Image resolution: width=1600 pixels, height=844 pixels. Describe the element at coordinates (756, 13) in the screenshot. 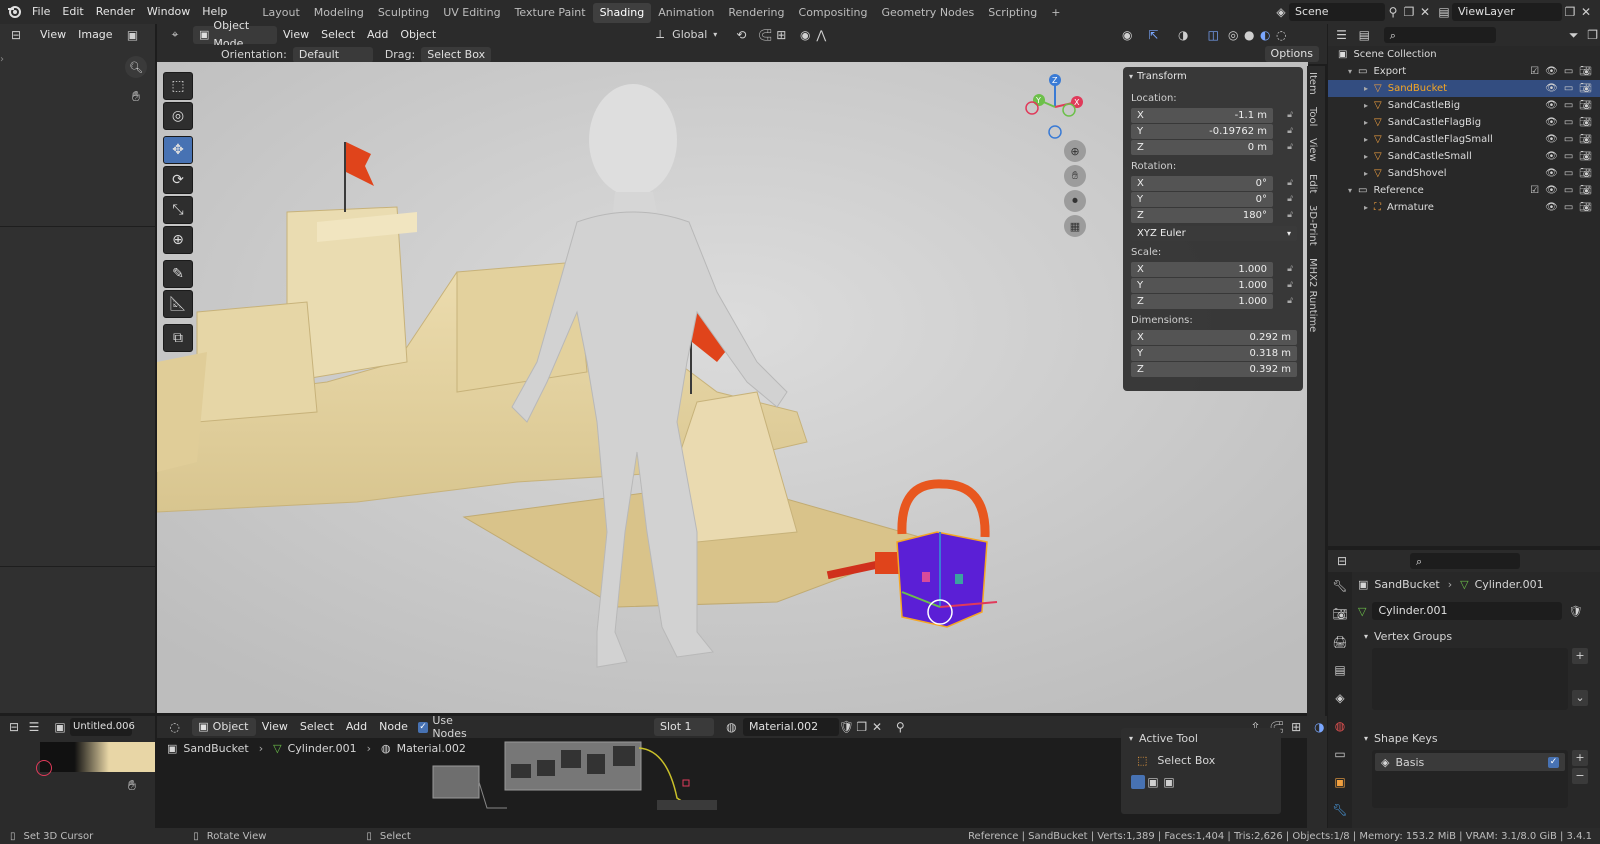

I see `tab-rendering: Rendering` at that location.